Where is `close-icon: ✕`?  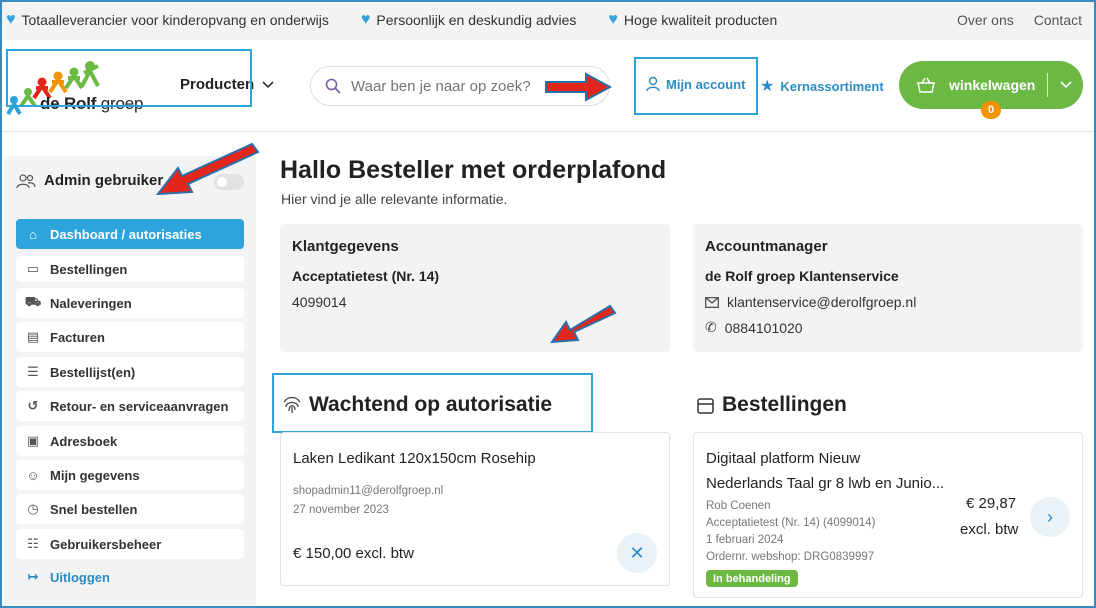 close-icon: ✕ is located at coordinates (637, 552).